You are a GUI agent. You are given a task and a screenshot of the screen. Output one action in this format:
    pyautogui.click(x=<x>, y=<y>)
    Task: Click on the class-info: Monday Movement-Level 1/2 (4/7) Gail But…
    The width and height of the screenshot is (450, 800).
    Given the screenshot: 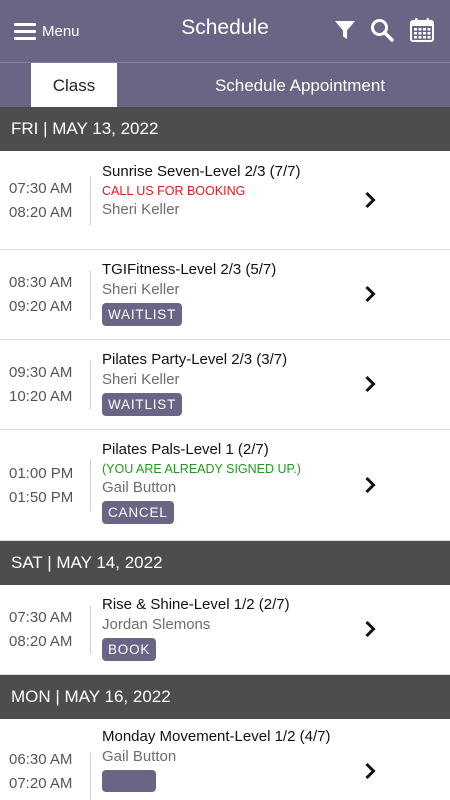 What is the action you would take?
    pyautogui.click(x=231, y=762)
    